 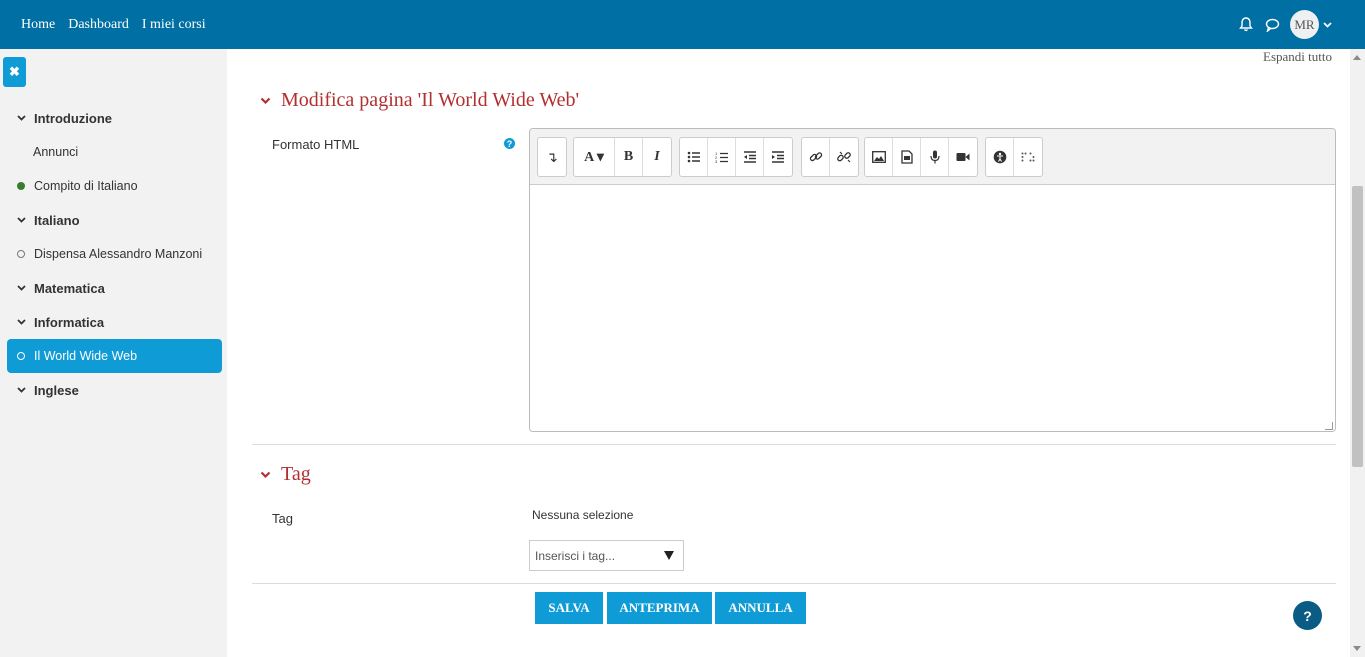 What do you see at coordinates (963, 157) in the screenshot?
I see `record-video-icon` at bounding box center [963, 157].